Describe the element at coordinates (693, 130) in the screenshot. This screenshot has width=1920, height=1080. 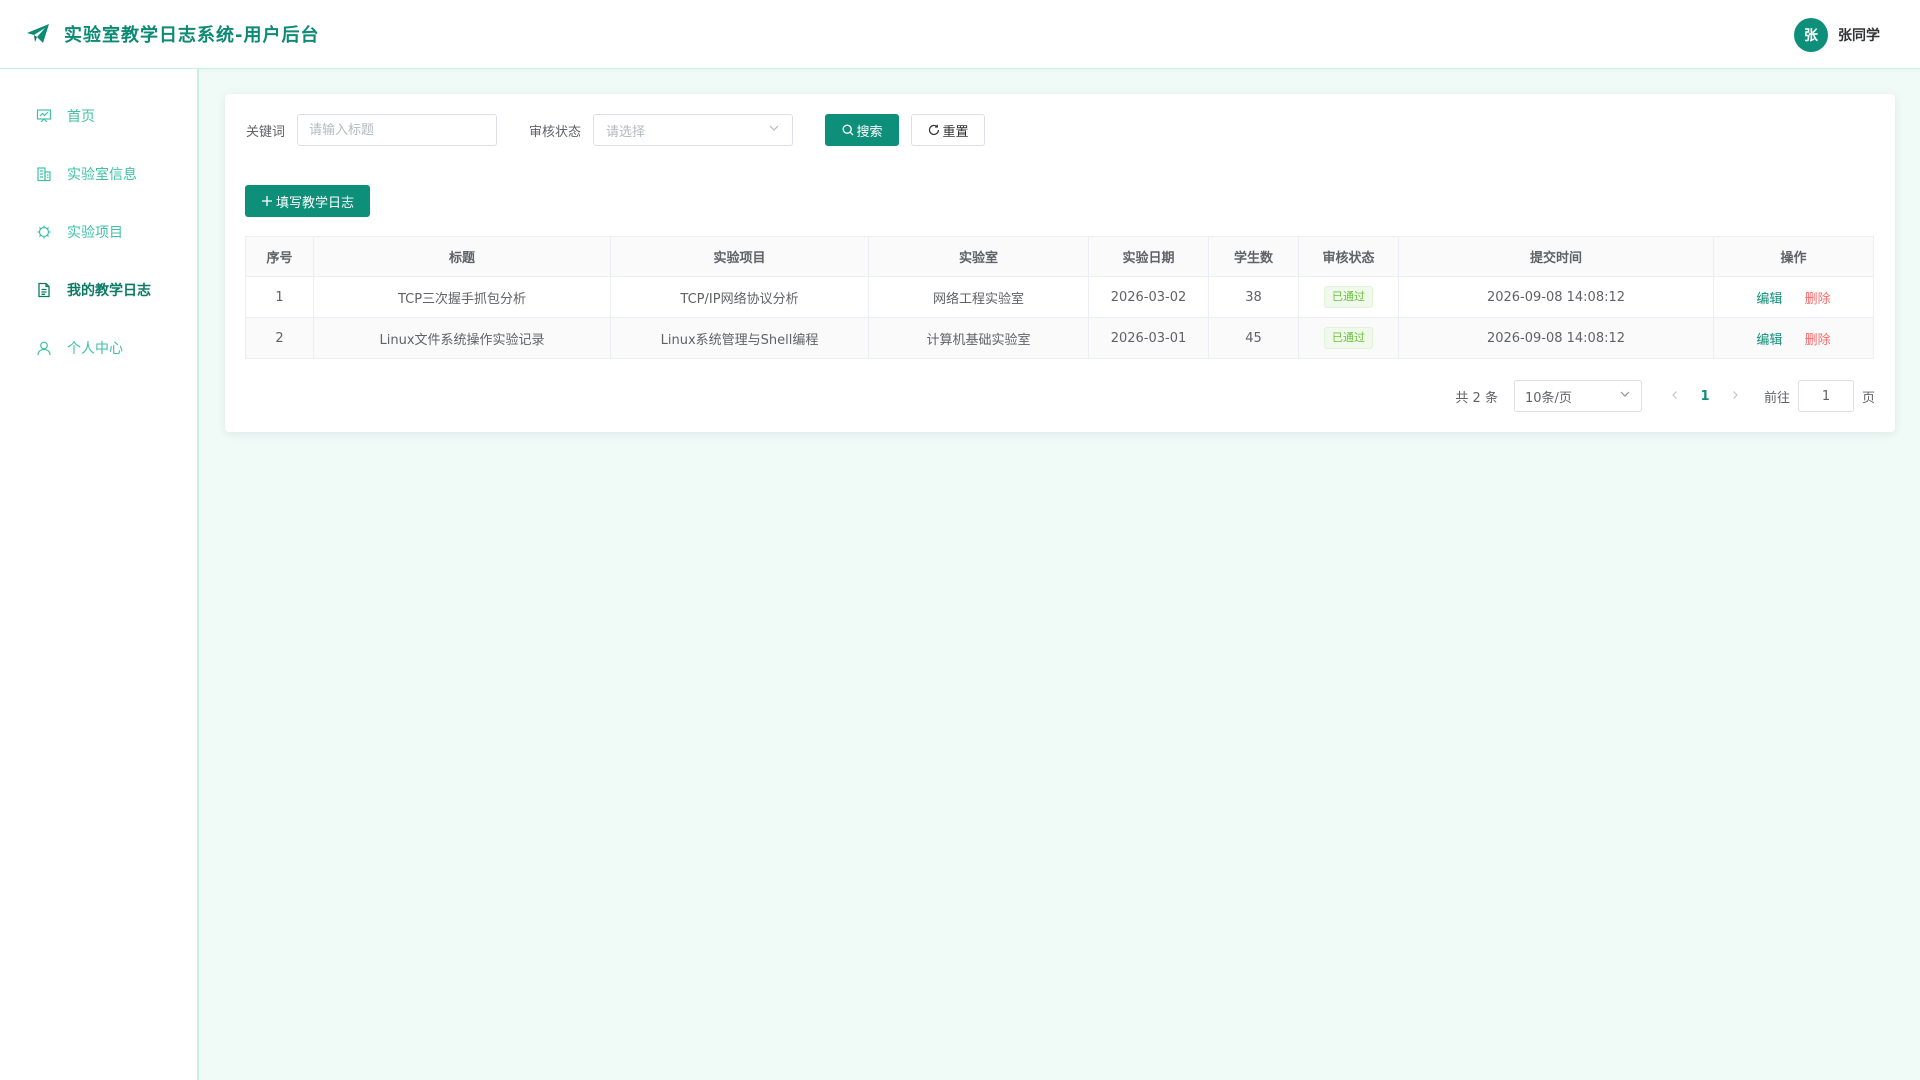
I see `status-select: 请选择` at that location.